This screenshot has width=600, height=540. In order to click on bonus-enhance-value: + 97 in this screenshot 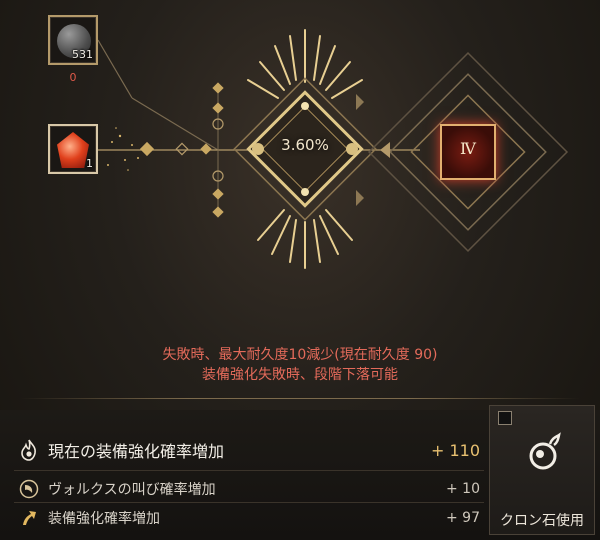, I will do `click(463, 518)`.